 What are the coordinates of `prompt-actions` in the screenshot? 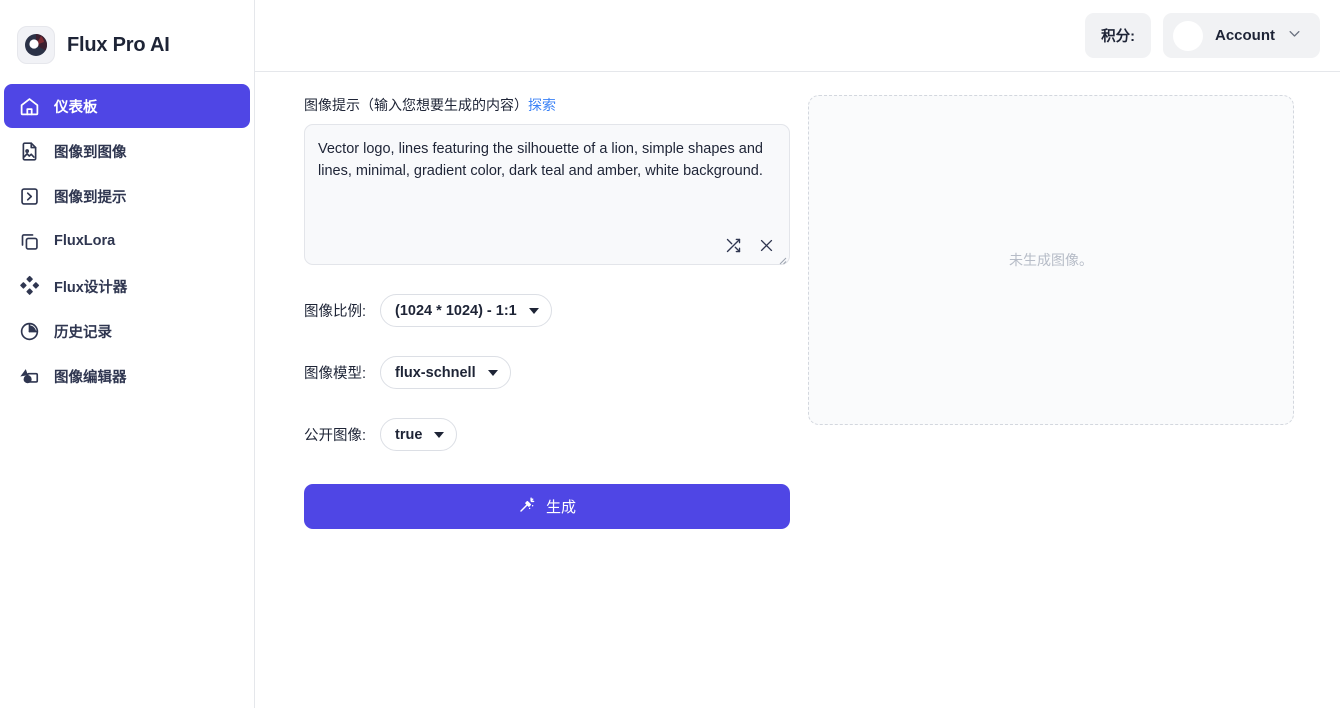 It's located at (750, 245).